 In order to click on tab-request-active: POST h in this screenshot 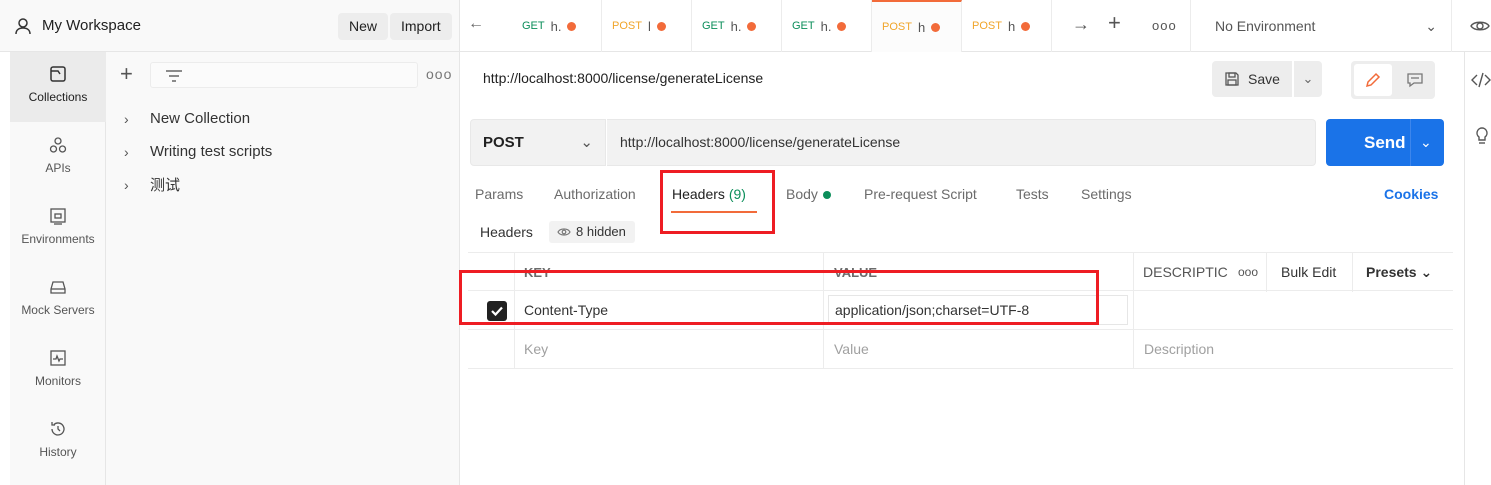, I will do `click(917, 26)`.